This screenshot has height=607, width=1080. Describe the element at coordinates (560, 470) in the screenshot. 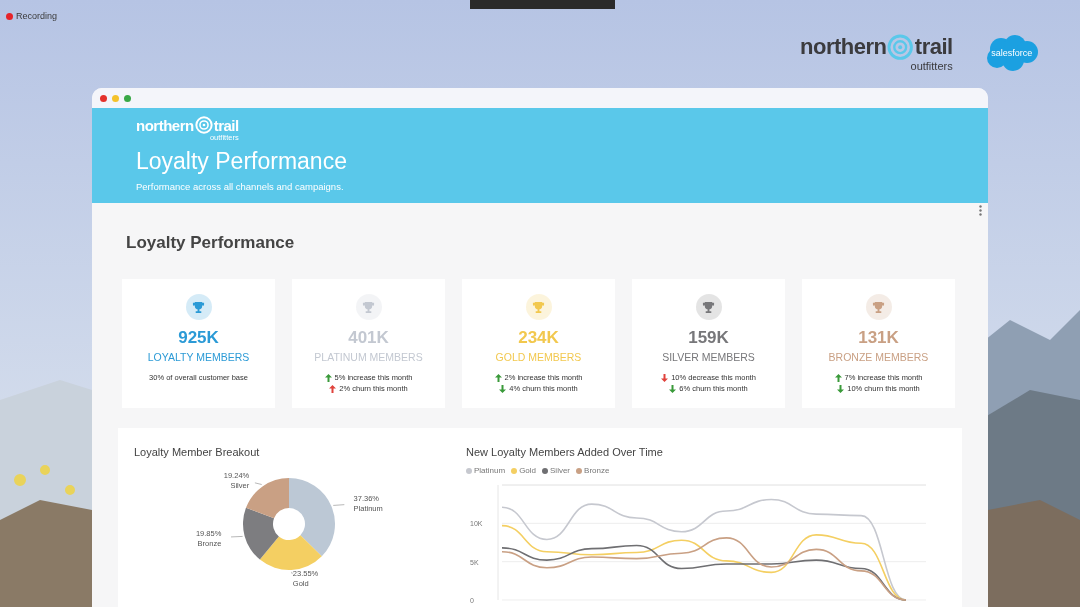

I see `legend-label: Silver` at that location.